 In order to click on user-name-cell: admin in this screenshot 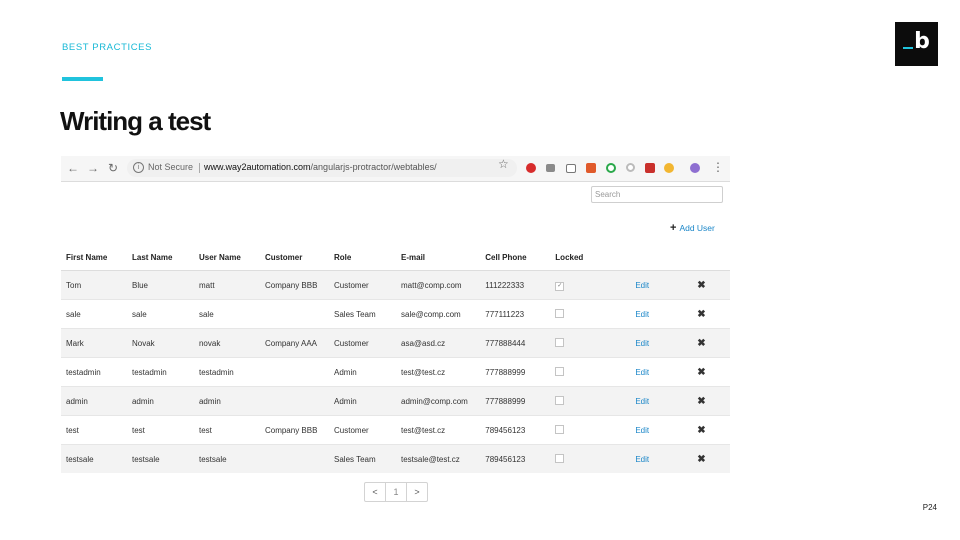, I will do `click(226, 401)`.